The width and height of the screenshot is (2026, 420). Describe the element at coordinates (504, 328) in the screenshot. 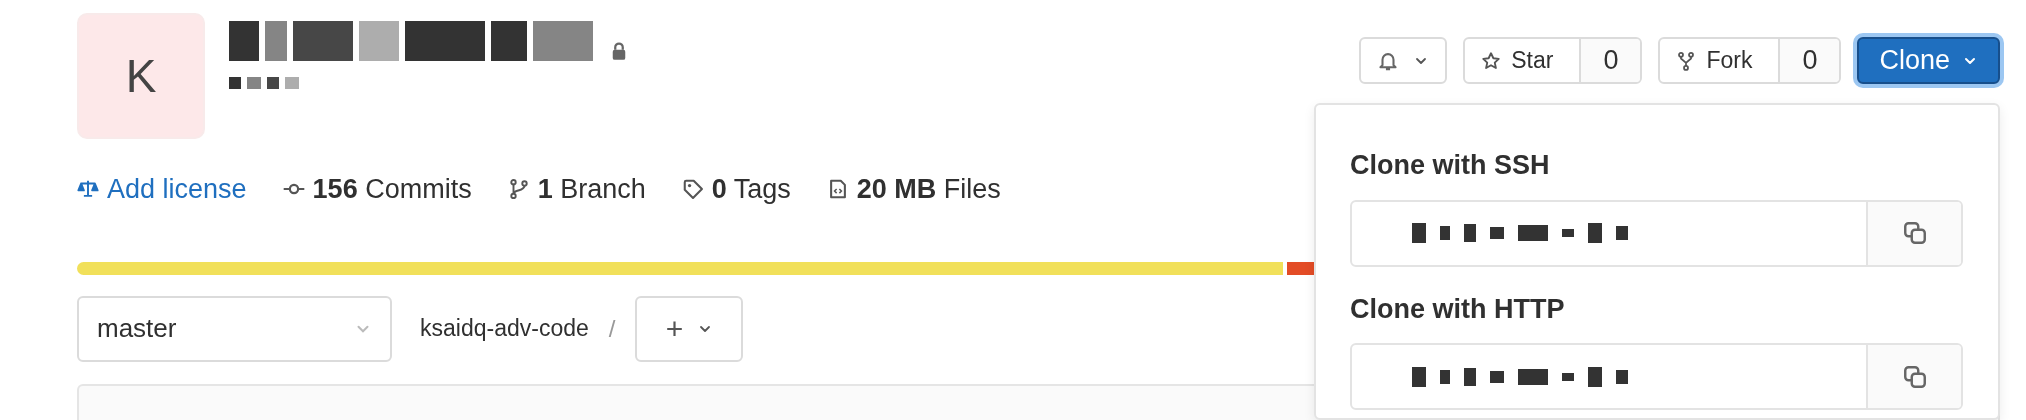

I see `breadcrumb-link: ksaidq-adv-code` at that location.